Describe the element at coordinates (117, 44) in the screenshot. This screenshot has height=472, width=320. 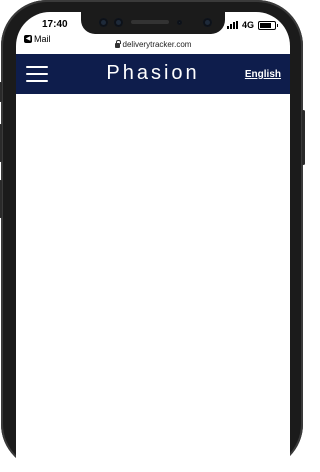
I see `lock-icon` at that location.